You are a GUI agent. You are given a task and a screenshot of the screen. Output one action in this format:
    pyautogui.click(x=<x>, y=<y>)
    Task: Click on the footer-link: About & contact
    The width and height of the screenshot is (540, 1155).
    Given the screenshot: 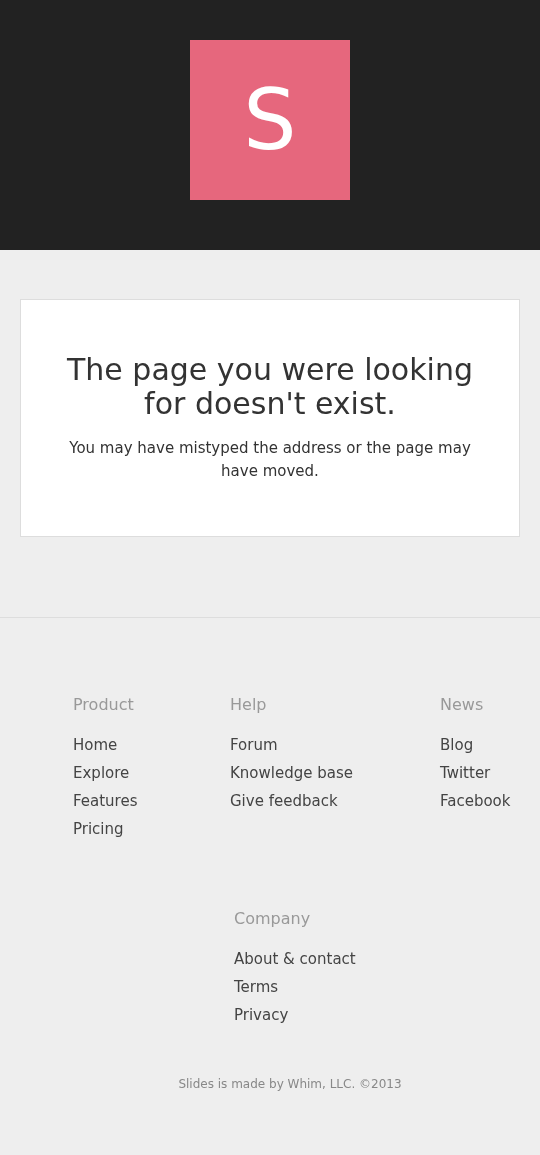 What is the action you would take?
    pyautogui.click(x=295, y=959)
    